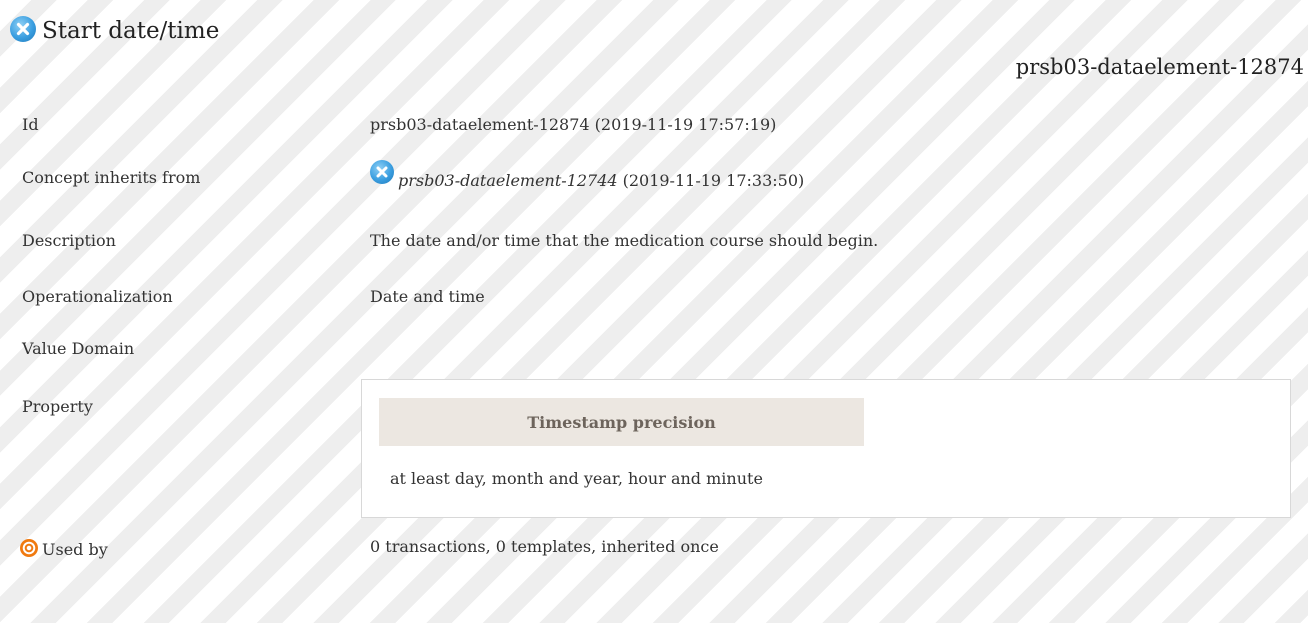 The height and width of the screenshot is (623, 1308). What do you see at coordinates (75, 549) in the screenshot?
I see `used-by-label: Used by` at bounding box center [75, 549].